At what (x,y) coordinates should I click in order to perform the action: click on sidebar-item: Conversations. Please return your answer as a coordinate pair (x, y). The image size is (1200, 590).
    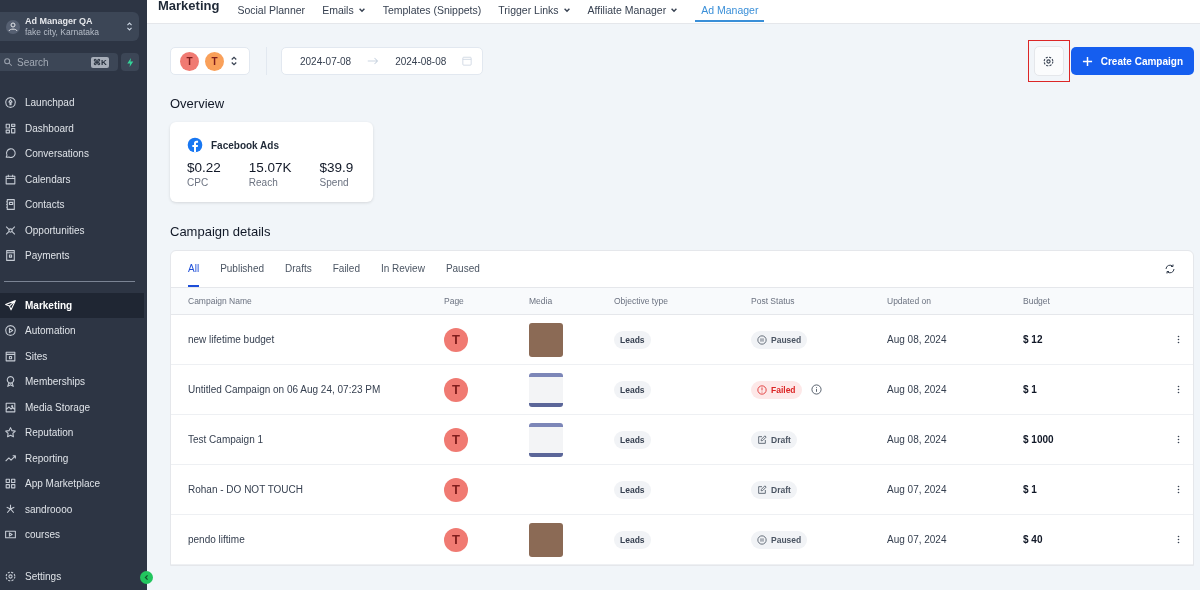
    Looking at the image, I should click on (73, 154).